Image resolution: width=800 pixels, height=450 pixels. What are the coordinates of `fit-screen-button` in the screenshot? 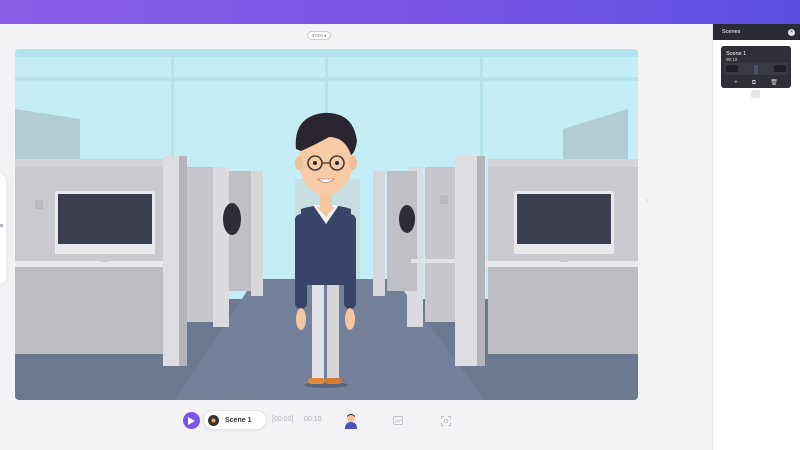 It's located at (446, 420).